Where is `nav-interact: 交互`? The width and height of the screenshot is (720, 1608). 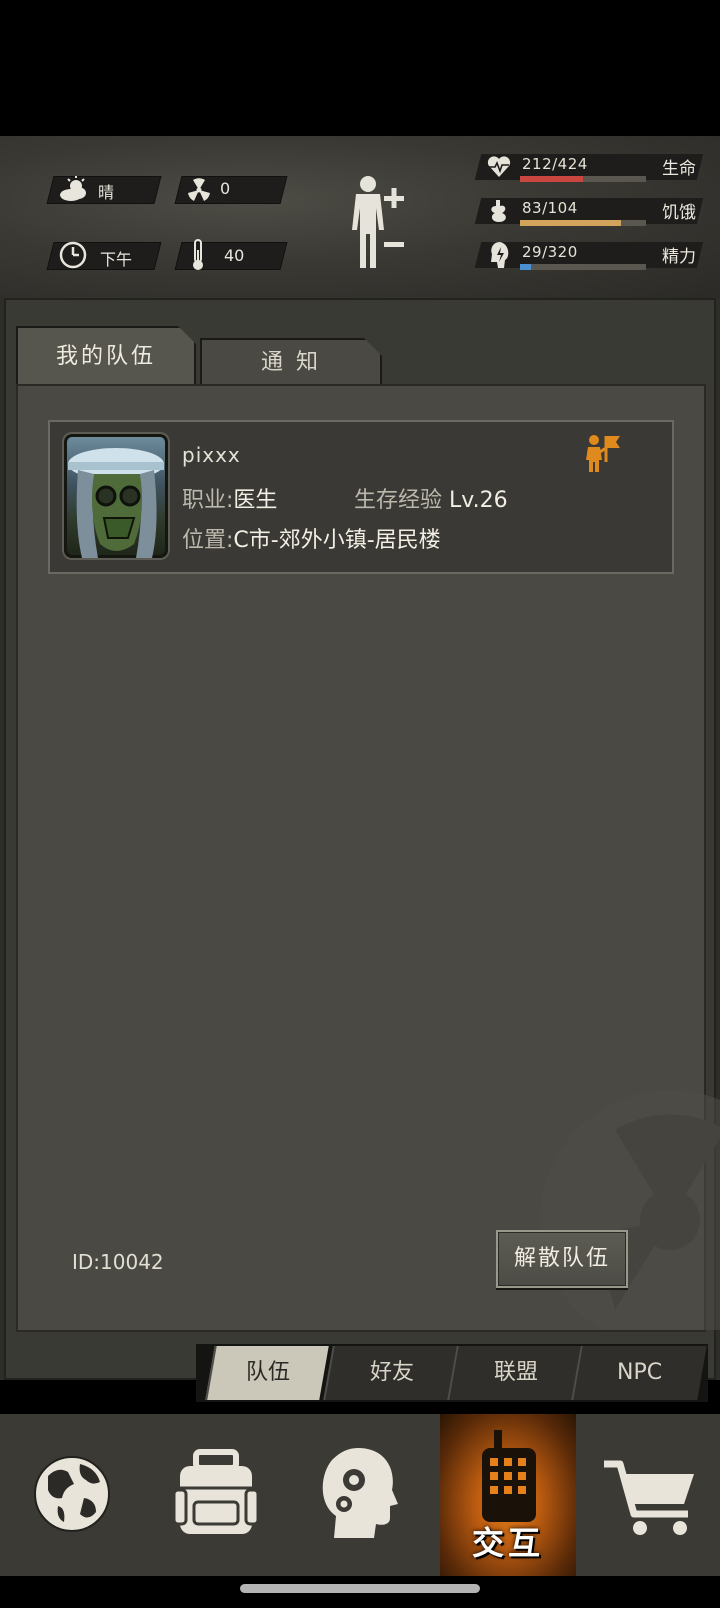
nav-interact: 交互 is located at coordinates (508, 1495).